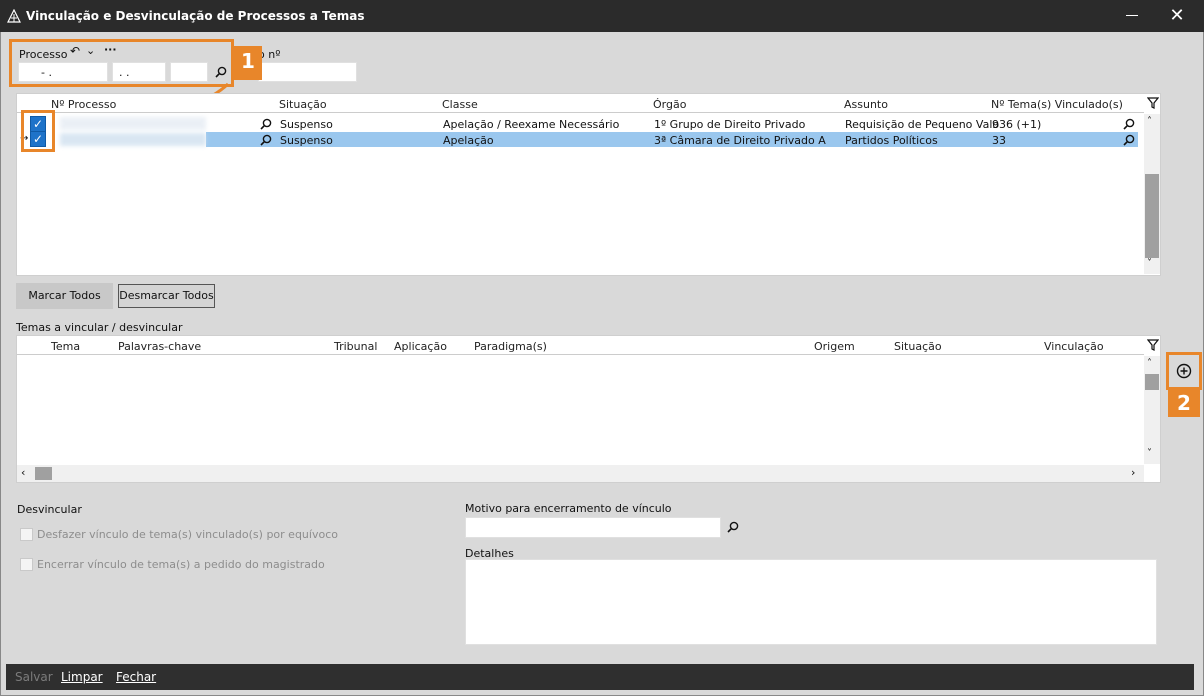 The height and width of the screenshot is (696, 1204). I want to click on row-assunto: Requisição de Pequeno Valo, so click(922, 124).